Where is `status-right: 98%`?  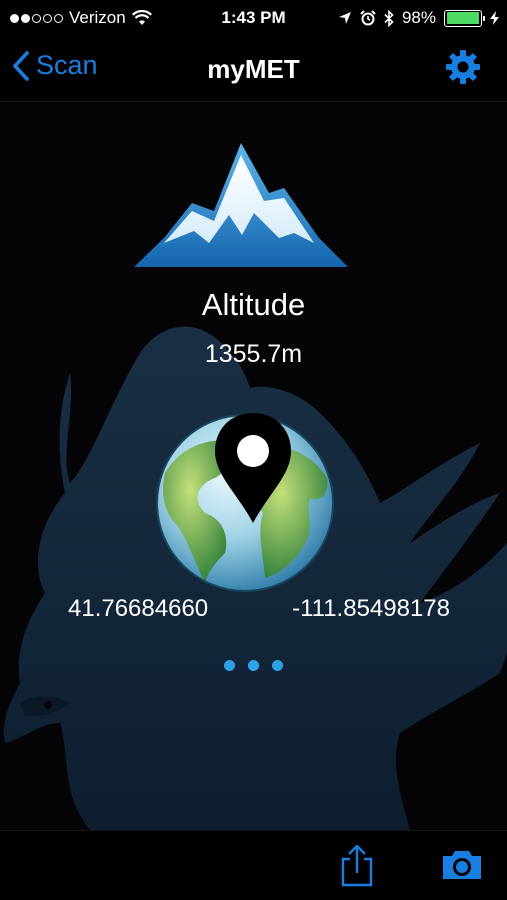 status-right: 98% is located at coordinates (418, 18).